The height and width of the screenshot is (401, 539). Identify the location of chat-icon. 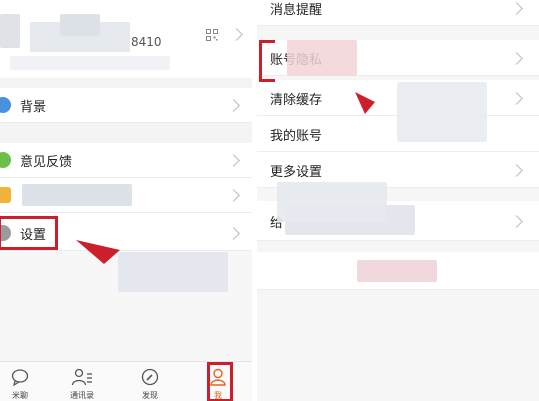
(20, 377).